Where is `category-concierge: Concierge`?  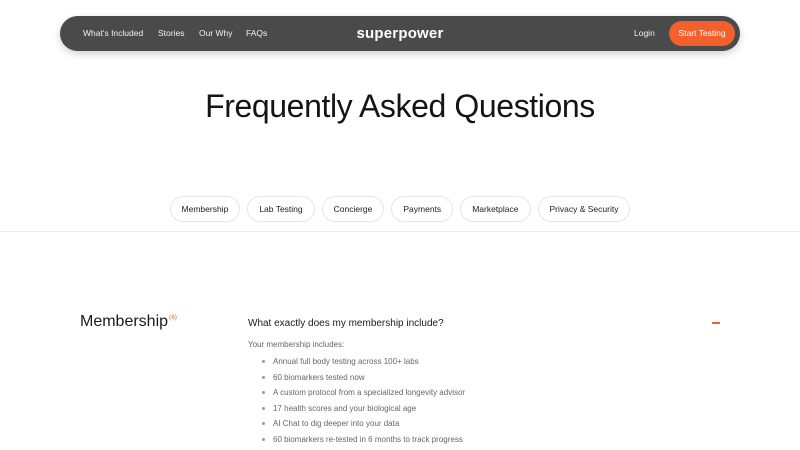
category-concierge: Concierge is located at coordinates (353, 209).